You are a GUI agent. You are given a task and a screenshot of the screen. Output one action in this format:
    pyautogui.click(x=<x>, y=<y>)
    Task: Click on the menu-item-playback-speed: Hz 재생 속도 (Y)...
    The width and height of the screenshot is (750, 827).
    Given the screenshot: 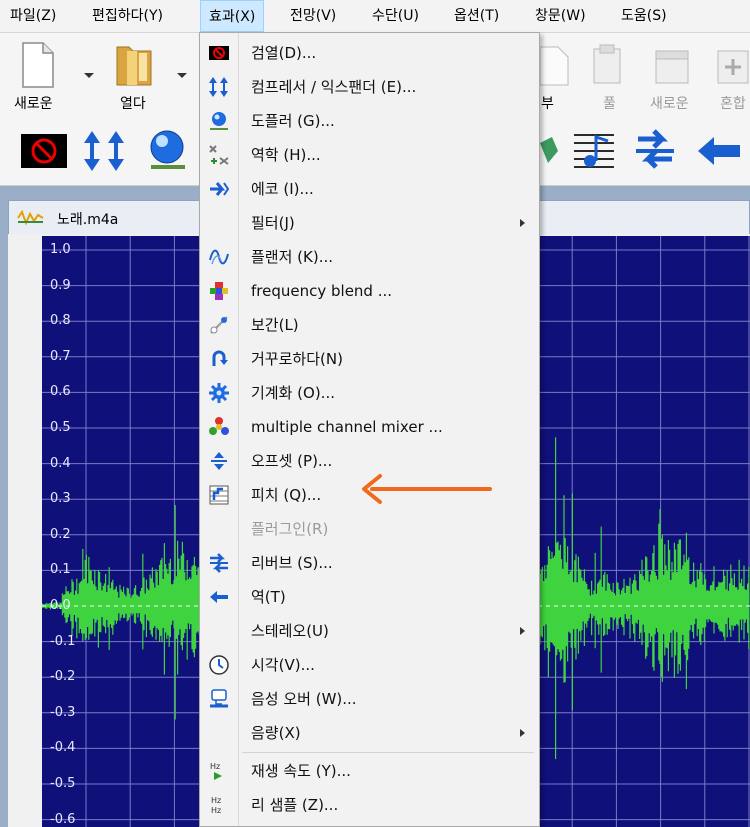 What is the action you would take?
    pyautogui.click(x=369, y=771)
    